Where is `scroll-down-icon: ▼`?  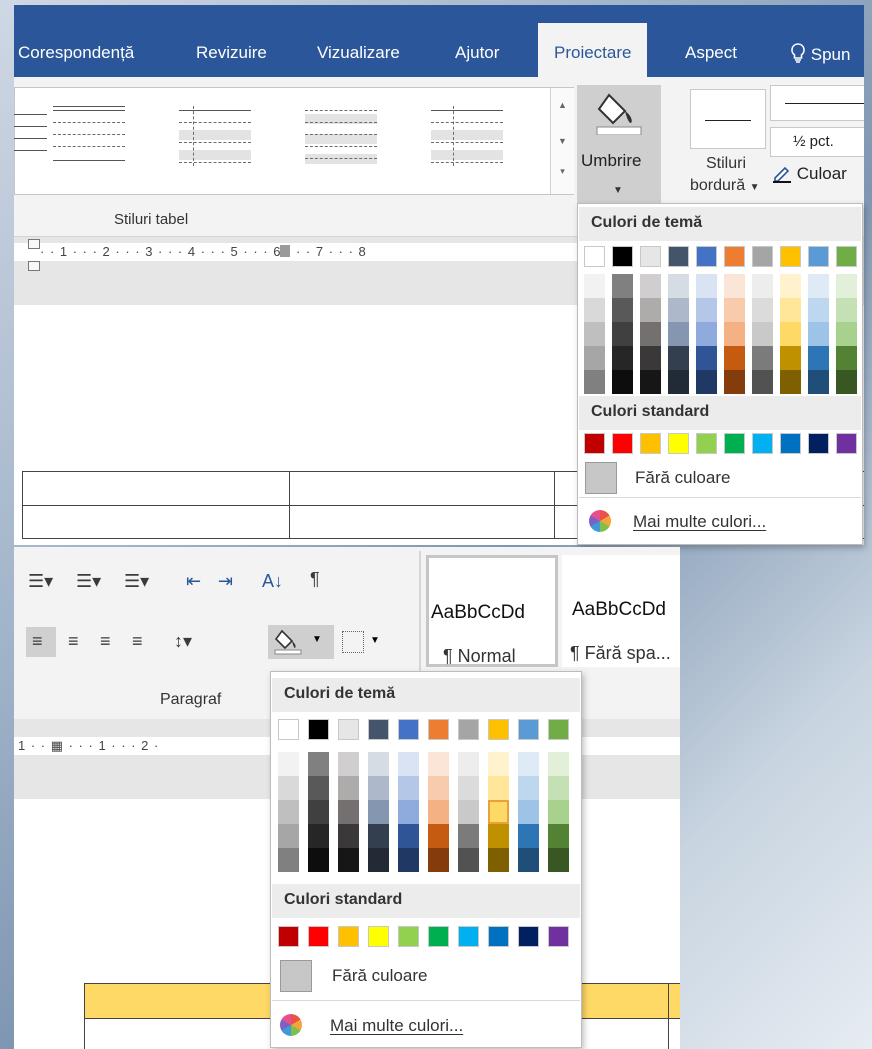 scroll-down-icon: ▼ is located at coordinates (562, 141).